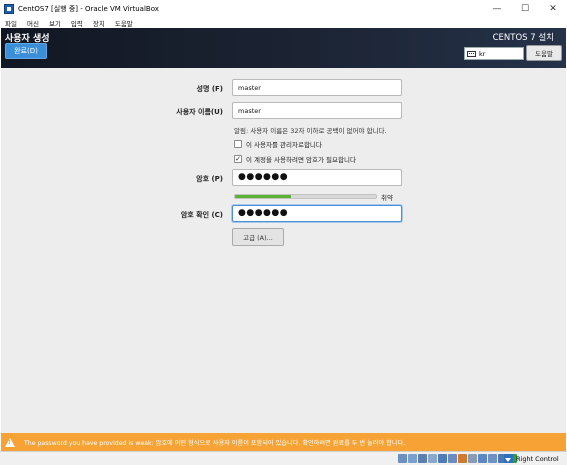 This screenshot has height=465, width=567. What do you see at coordinates (33, 23) in the screenshot?
I see `menu-machine: 머신` at bounding box center [33, 23].